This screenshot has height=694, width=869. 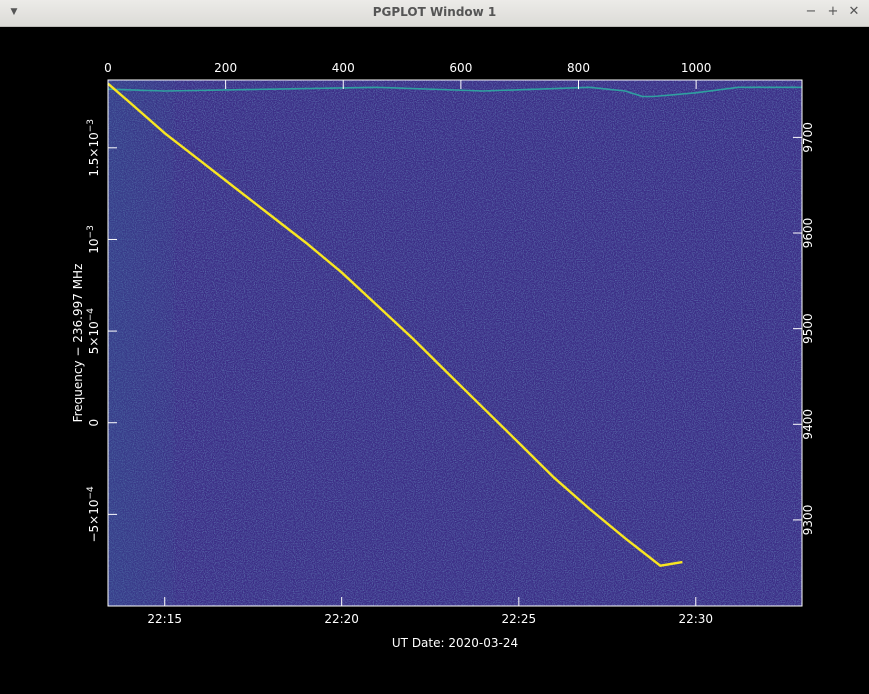 I want to click on right-tick-labels: 9300 9400 9500 9600 9700, so click(x=808, y=328).